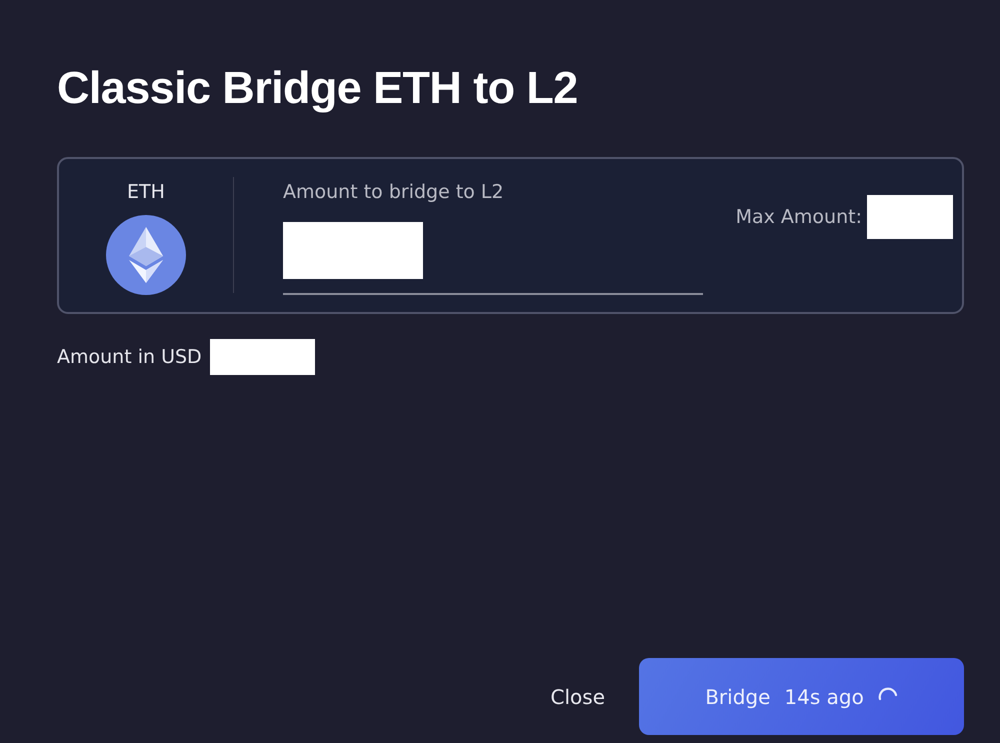  Describe the element at coordinates (146, 192) in the screenshot. I see `token-symbol: ETH` at that location.